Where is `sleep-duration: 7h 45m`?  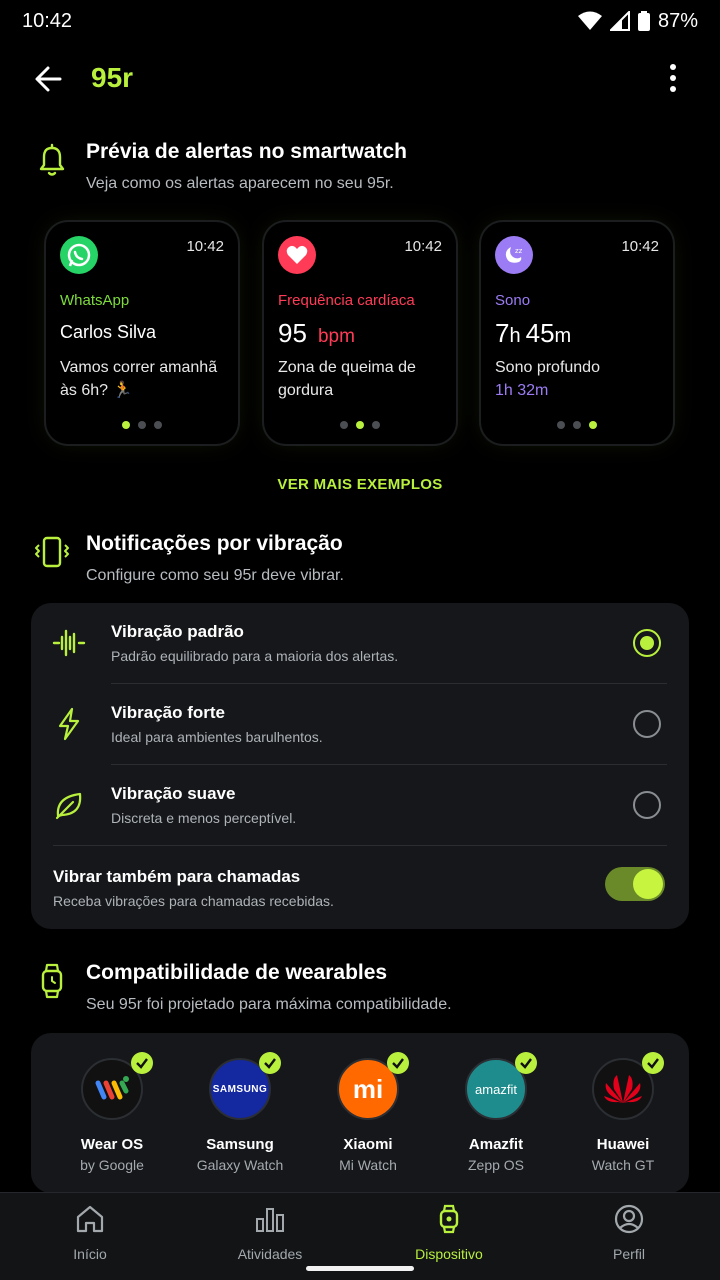 sleep-duration: 7h 45m is located at coordinates (533, 333).